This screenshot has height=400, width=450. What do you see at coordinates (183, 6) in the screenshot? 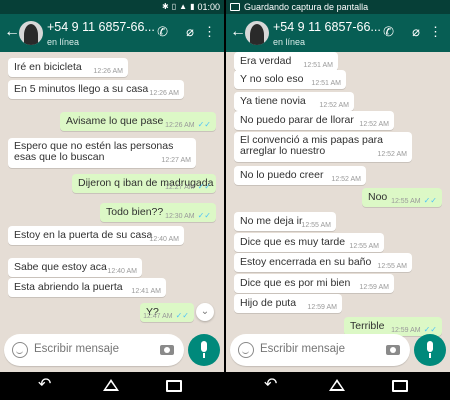
I see `signal-icon: ▲` at bounding box center [183, 6].